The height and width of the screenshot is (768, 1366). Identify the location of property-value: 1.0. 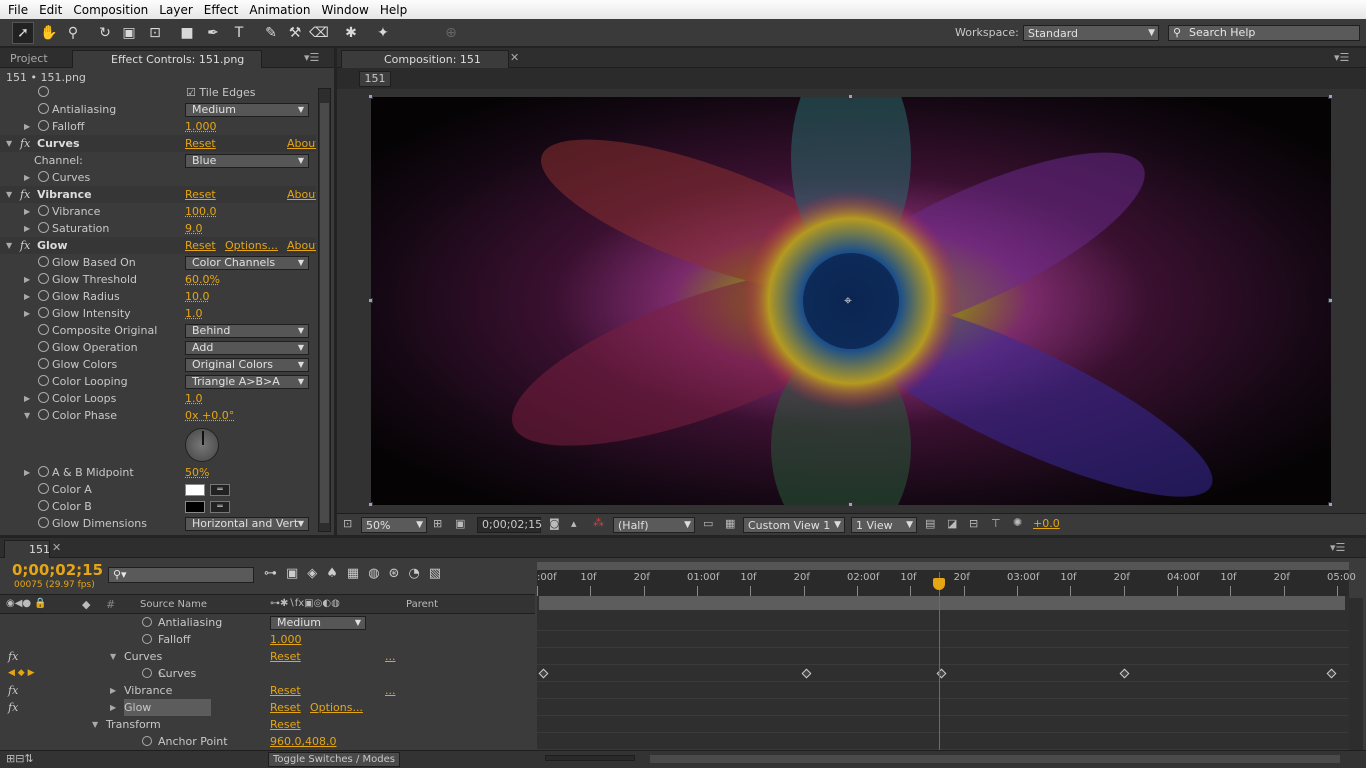
(194, 313).